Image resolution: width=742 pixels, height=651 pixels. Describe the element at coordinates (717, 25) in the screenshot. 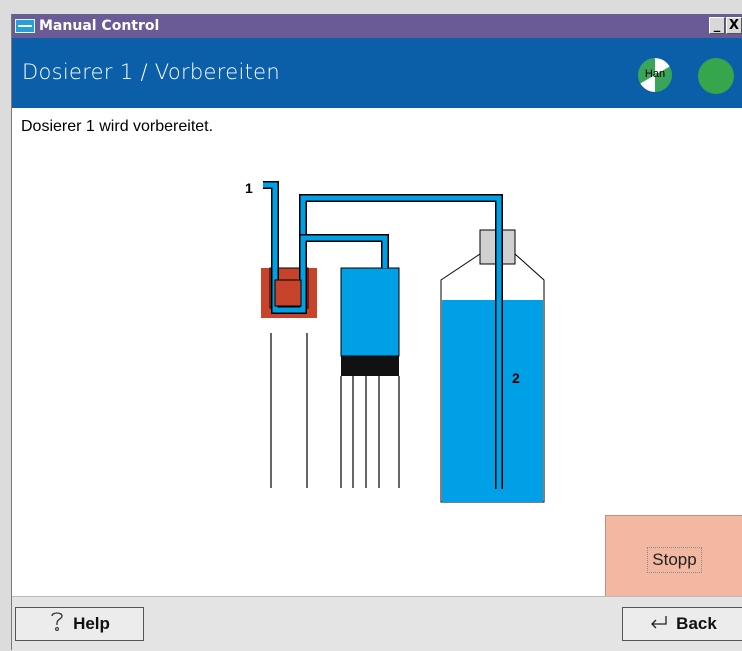

I see `minimize-button: _` at that location.